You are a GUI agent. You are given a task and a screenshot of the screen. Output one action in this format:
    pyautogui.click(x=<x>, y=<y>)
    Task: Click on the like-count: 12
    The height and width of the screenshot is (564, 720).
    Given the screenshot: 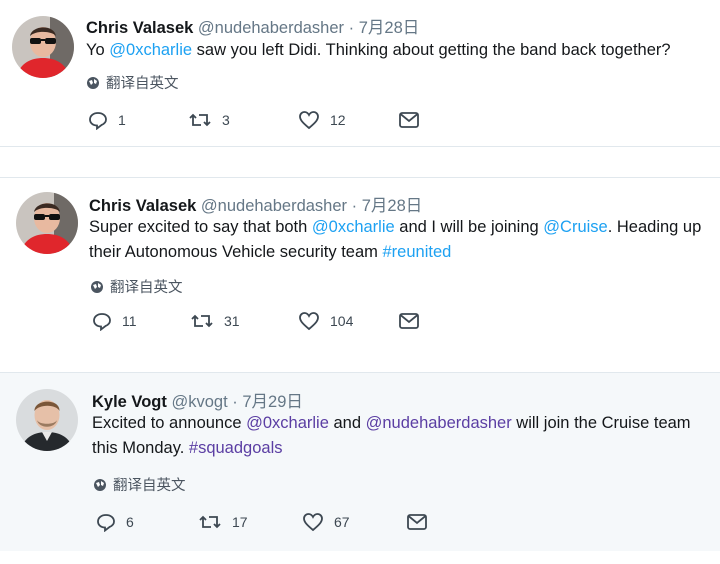 What is the action you would take?
    pyautogui.click(x=338, y=120)
    